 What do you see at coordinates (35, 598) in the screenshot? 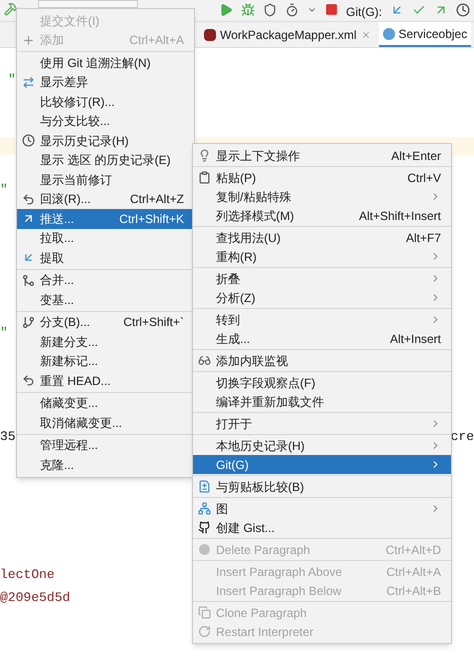
I see `code-text: @209e5d5d` at bounding box center [35, 598].